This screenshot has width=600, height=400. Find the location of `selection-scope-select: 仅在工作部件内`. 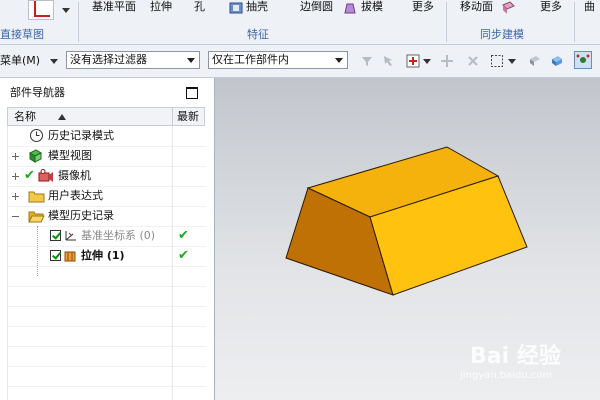

selection-scope-select: 仅在工作部件内 is located at coordinates (278, 60).